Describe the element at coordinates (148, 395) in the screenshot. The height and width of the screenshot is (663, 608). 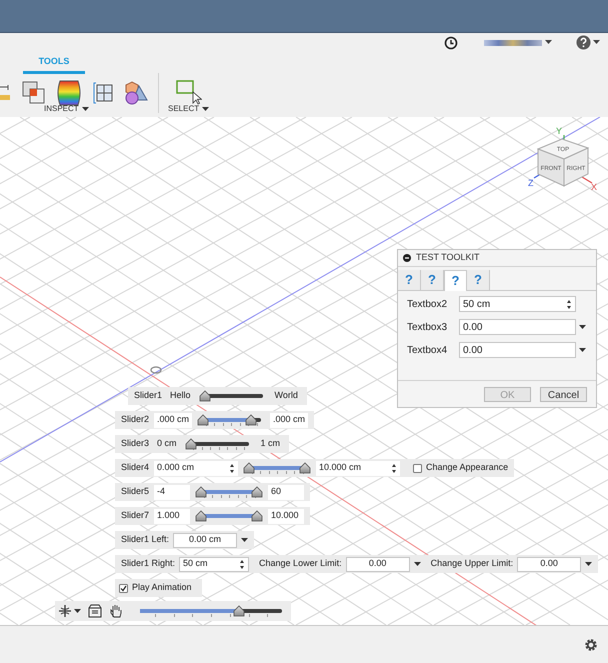
I see `slider-label: Slider1` at that location.